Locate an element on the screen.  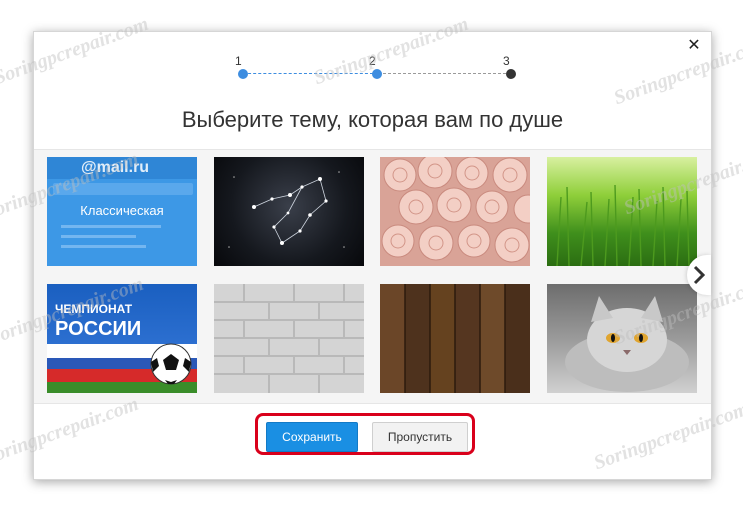
stepper: 1 2 3 is located at coordinates (375, 69).